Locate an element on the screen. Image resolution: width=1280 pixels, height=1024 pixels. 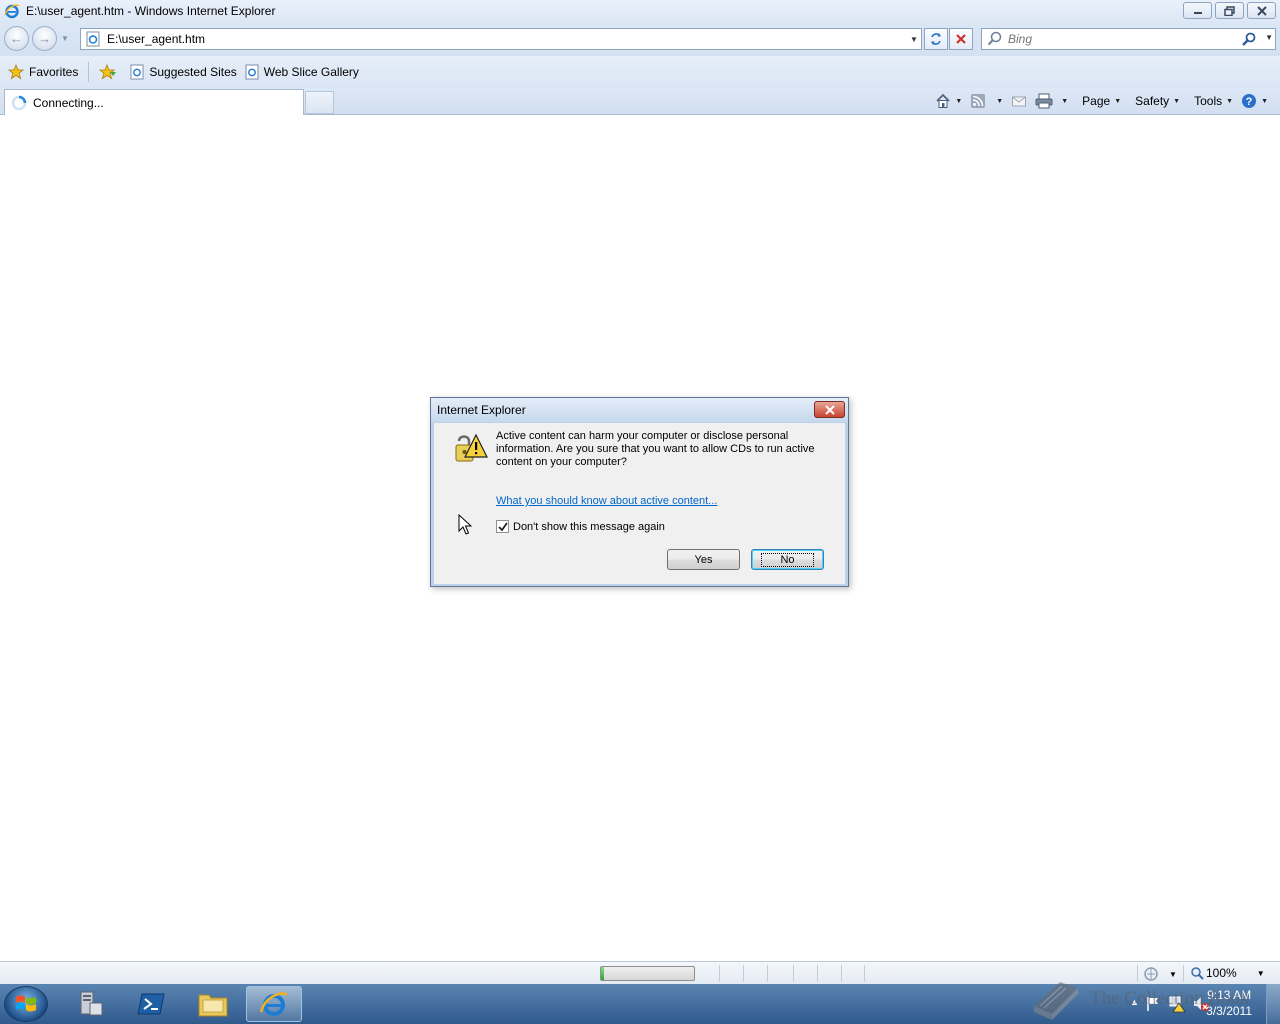
loading-spinner-icon is located at coordinates (19, 102).